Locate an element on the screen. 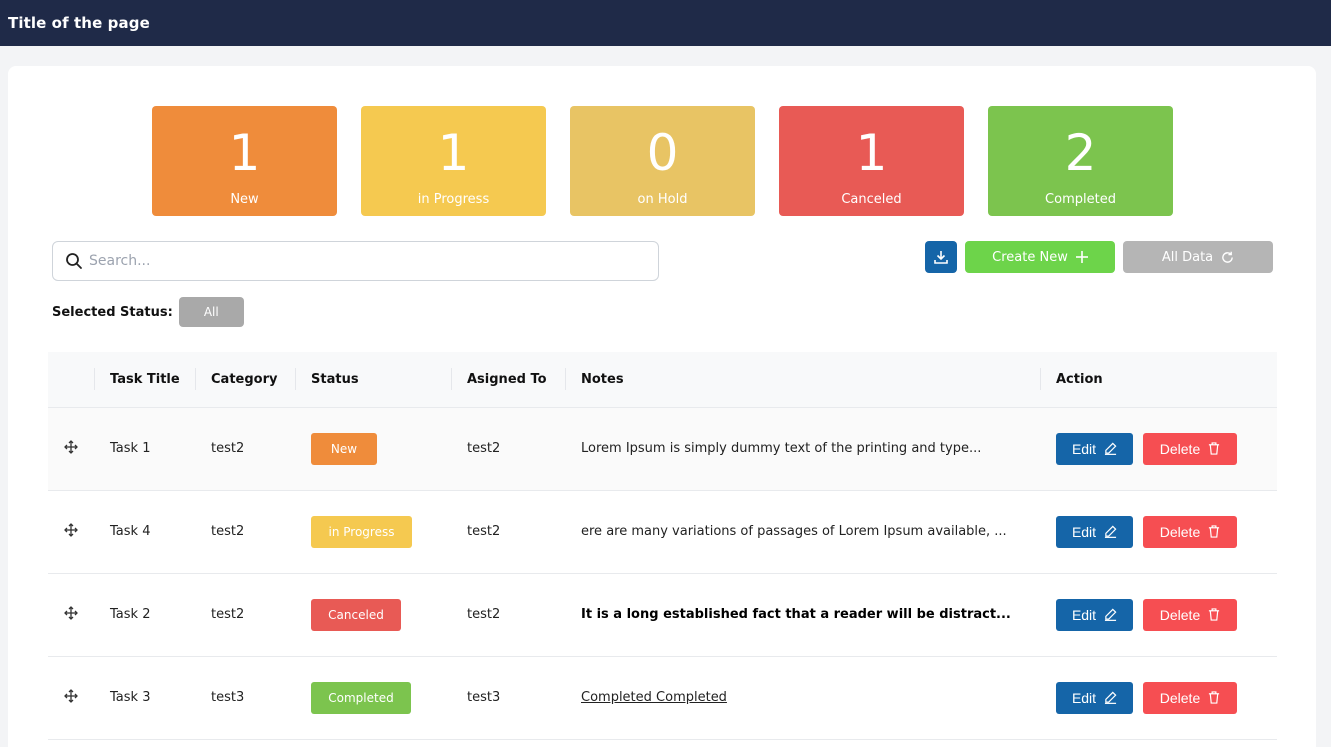 The image size is (1331, 747). card-label: New is located at coordinates (244, 199).